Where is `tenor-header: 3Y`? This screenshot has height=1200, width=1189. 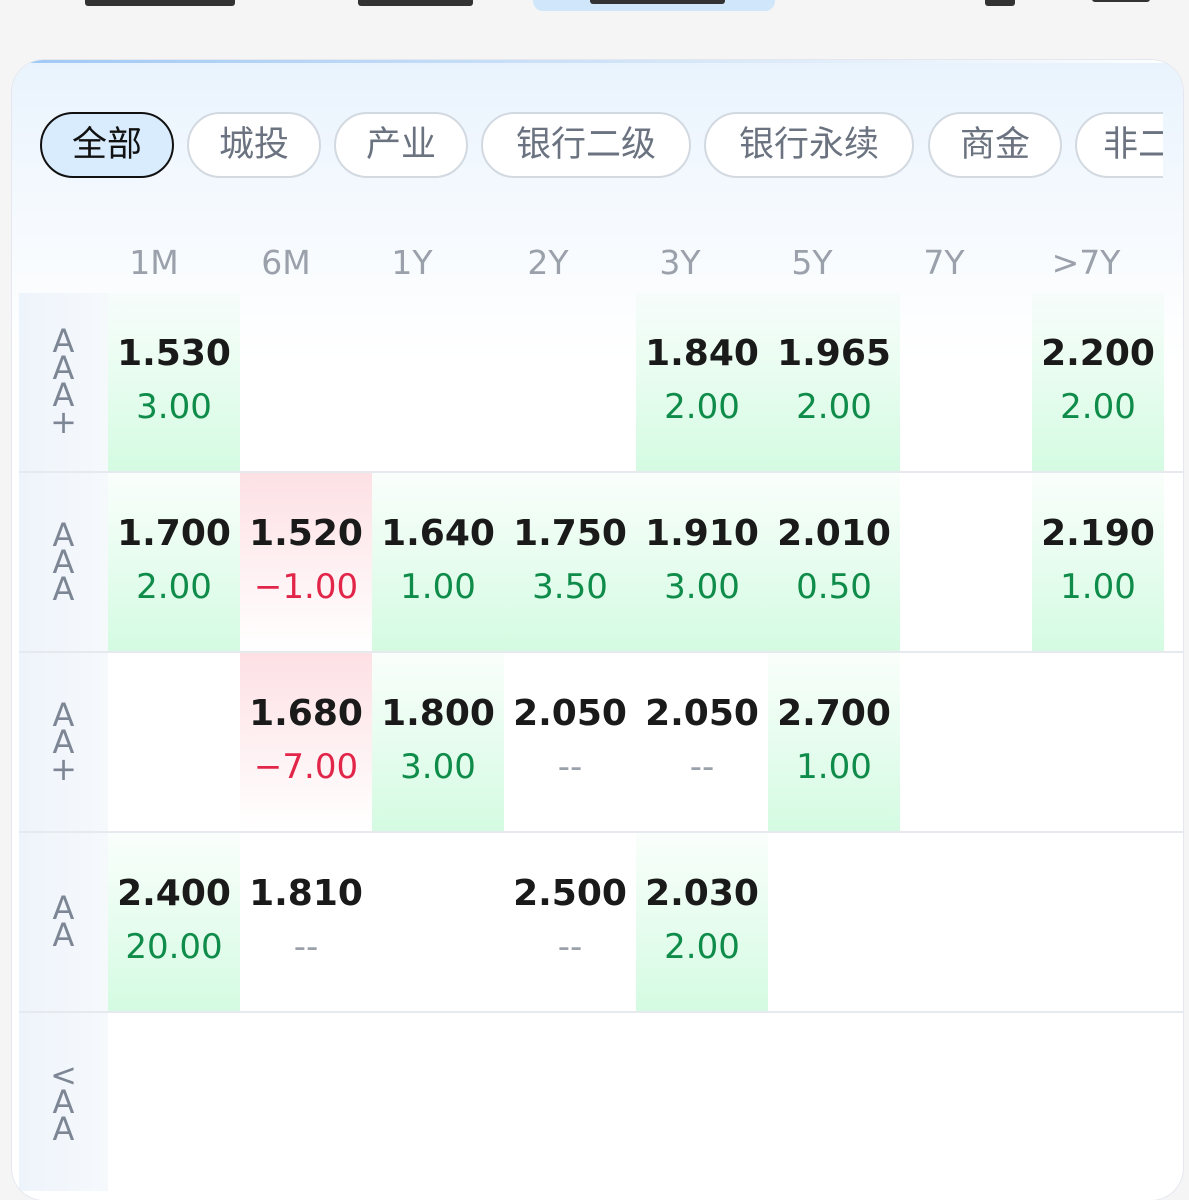
tenor-header: 3Y is located at coordinates (680, 262).